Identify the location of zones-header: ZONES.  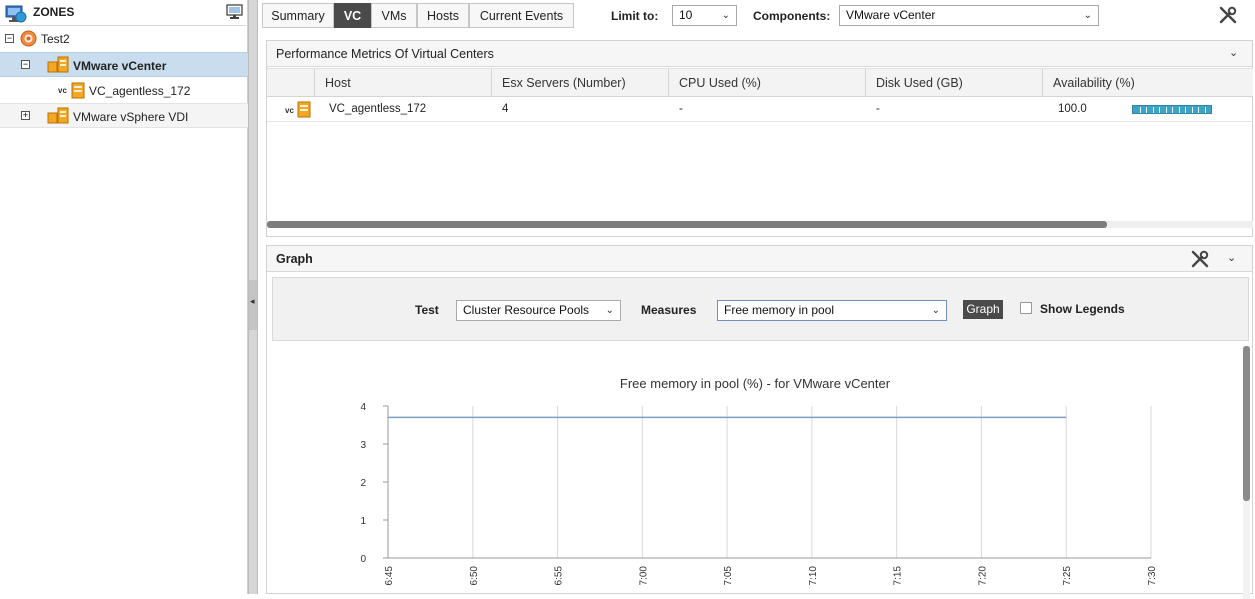
(124, 13).